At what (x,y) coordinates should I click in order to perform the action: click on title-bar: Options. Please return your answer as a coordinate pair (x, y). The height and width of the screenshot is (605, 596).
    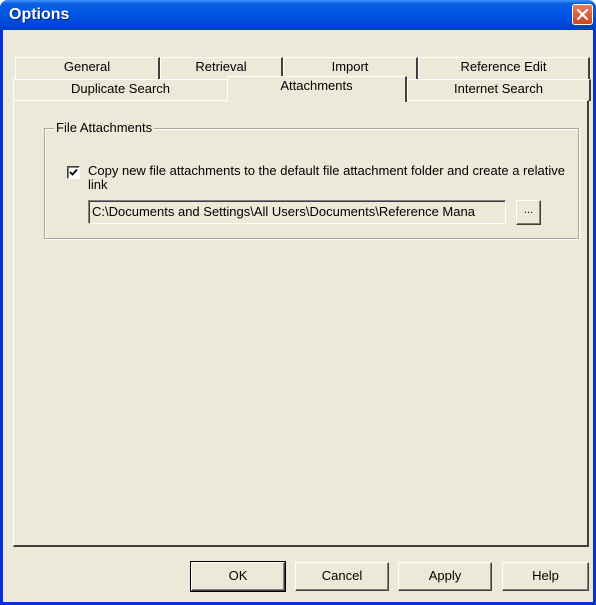
    Looking at the image, I should click on (298, 15).